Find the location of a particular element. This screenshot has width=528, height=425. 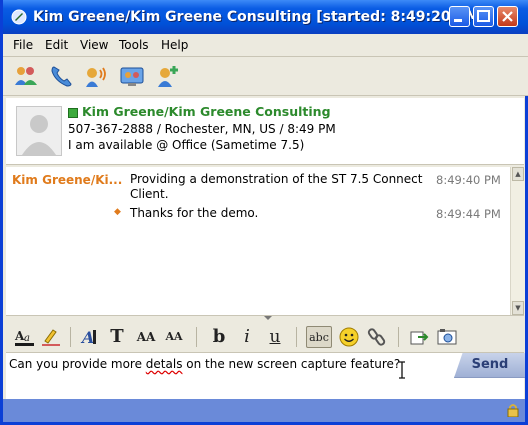

encrypted-lock-icon is located at coordinates (513, 410).